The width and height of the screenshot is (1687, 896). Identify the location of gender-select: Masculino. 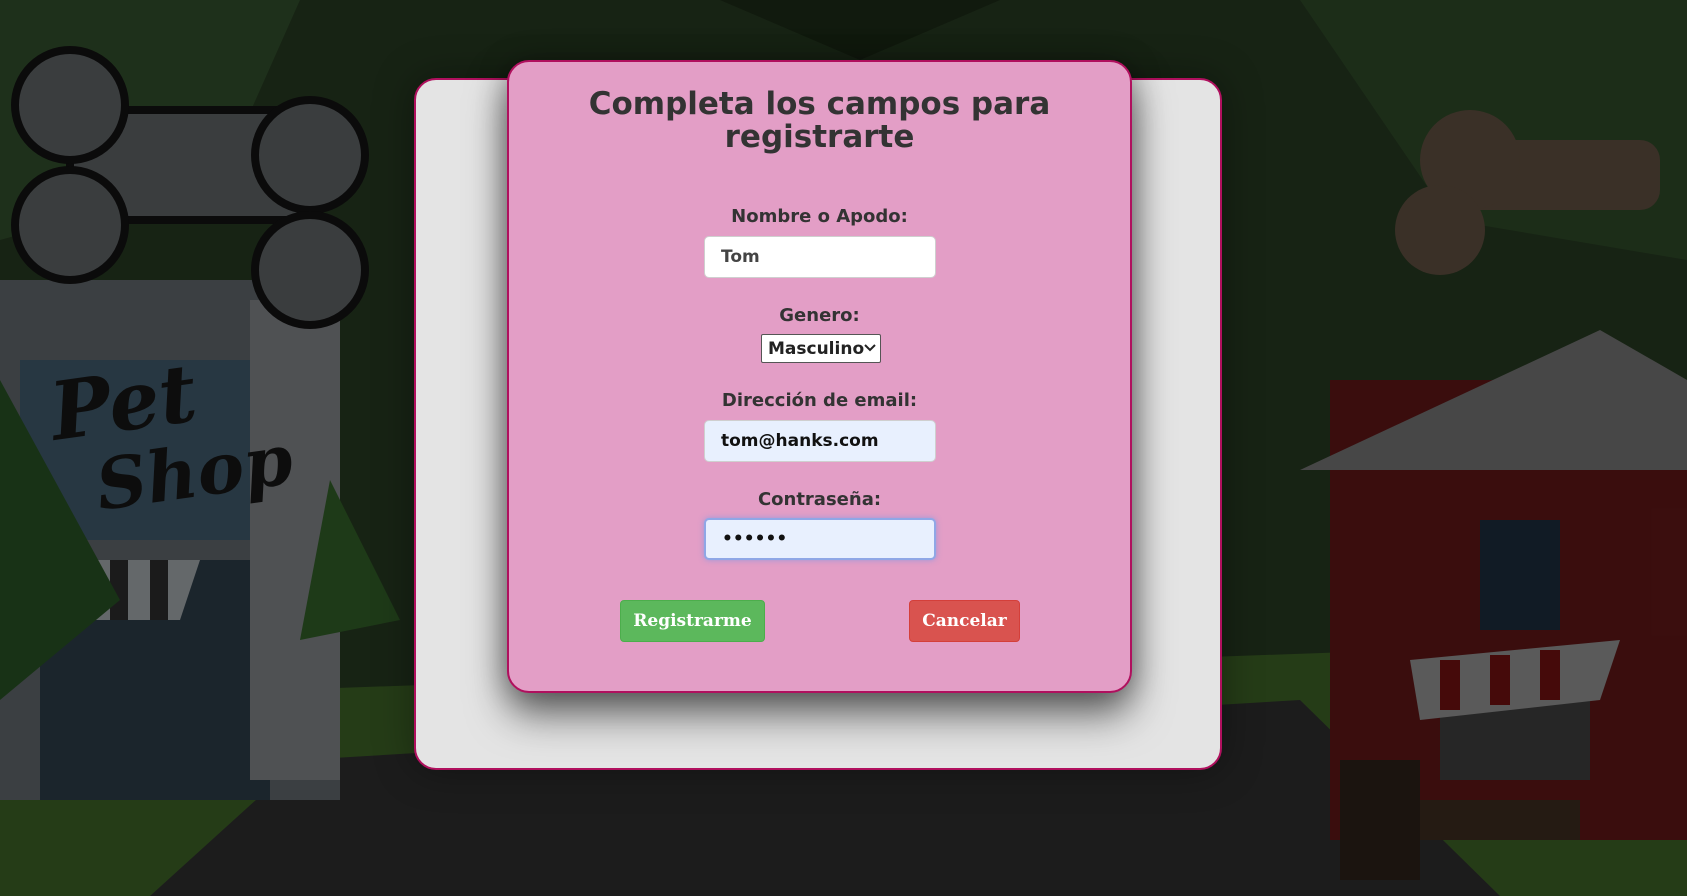
(821, 348).